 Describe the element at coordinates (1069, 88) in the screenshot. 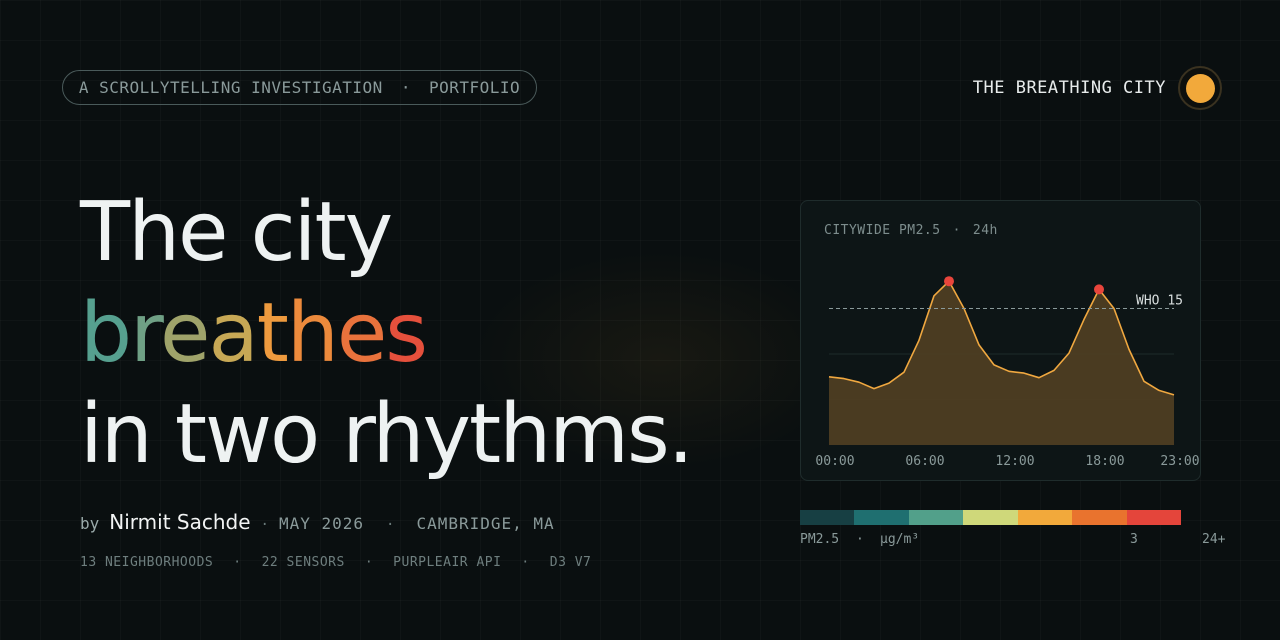

I see `brand-name: THE BREATHING CITY` at that location.